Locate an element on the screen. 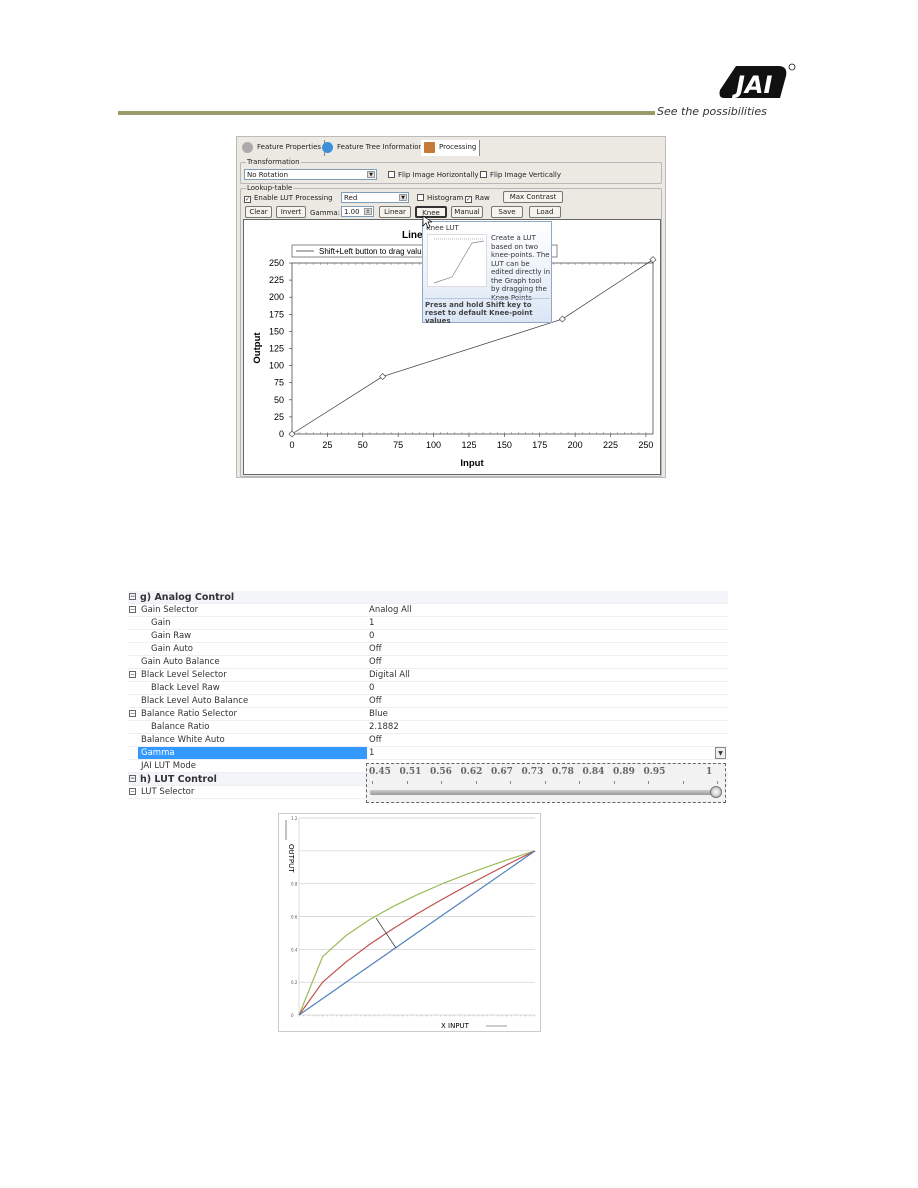  y-tick-label: 0 is located at coordinates (292, 1015).